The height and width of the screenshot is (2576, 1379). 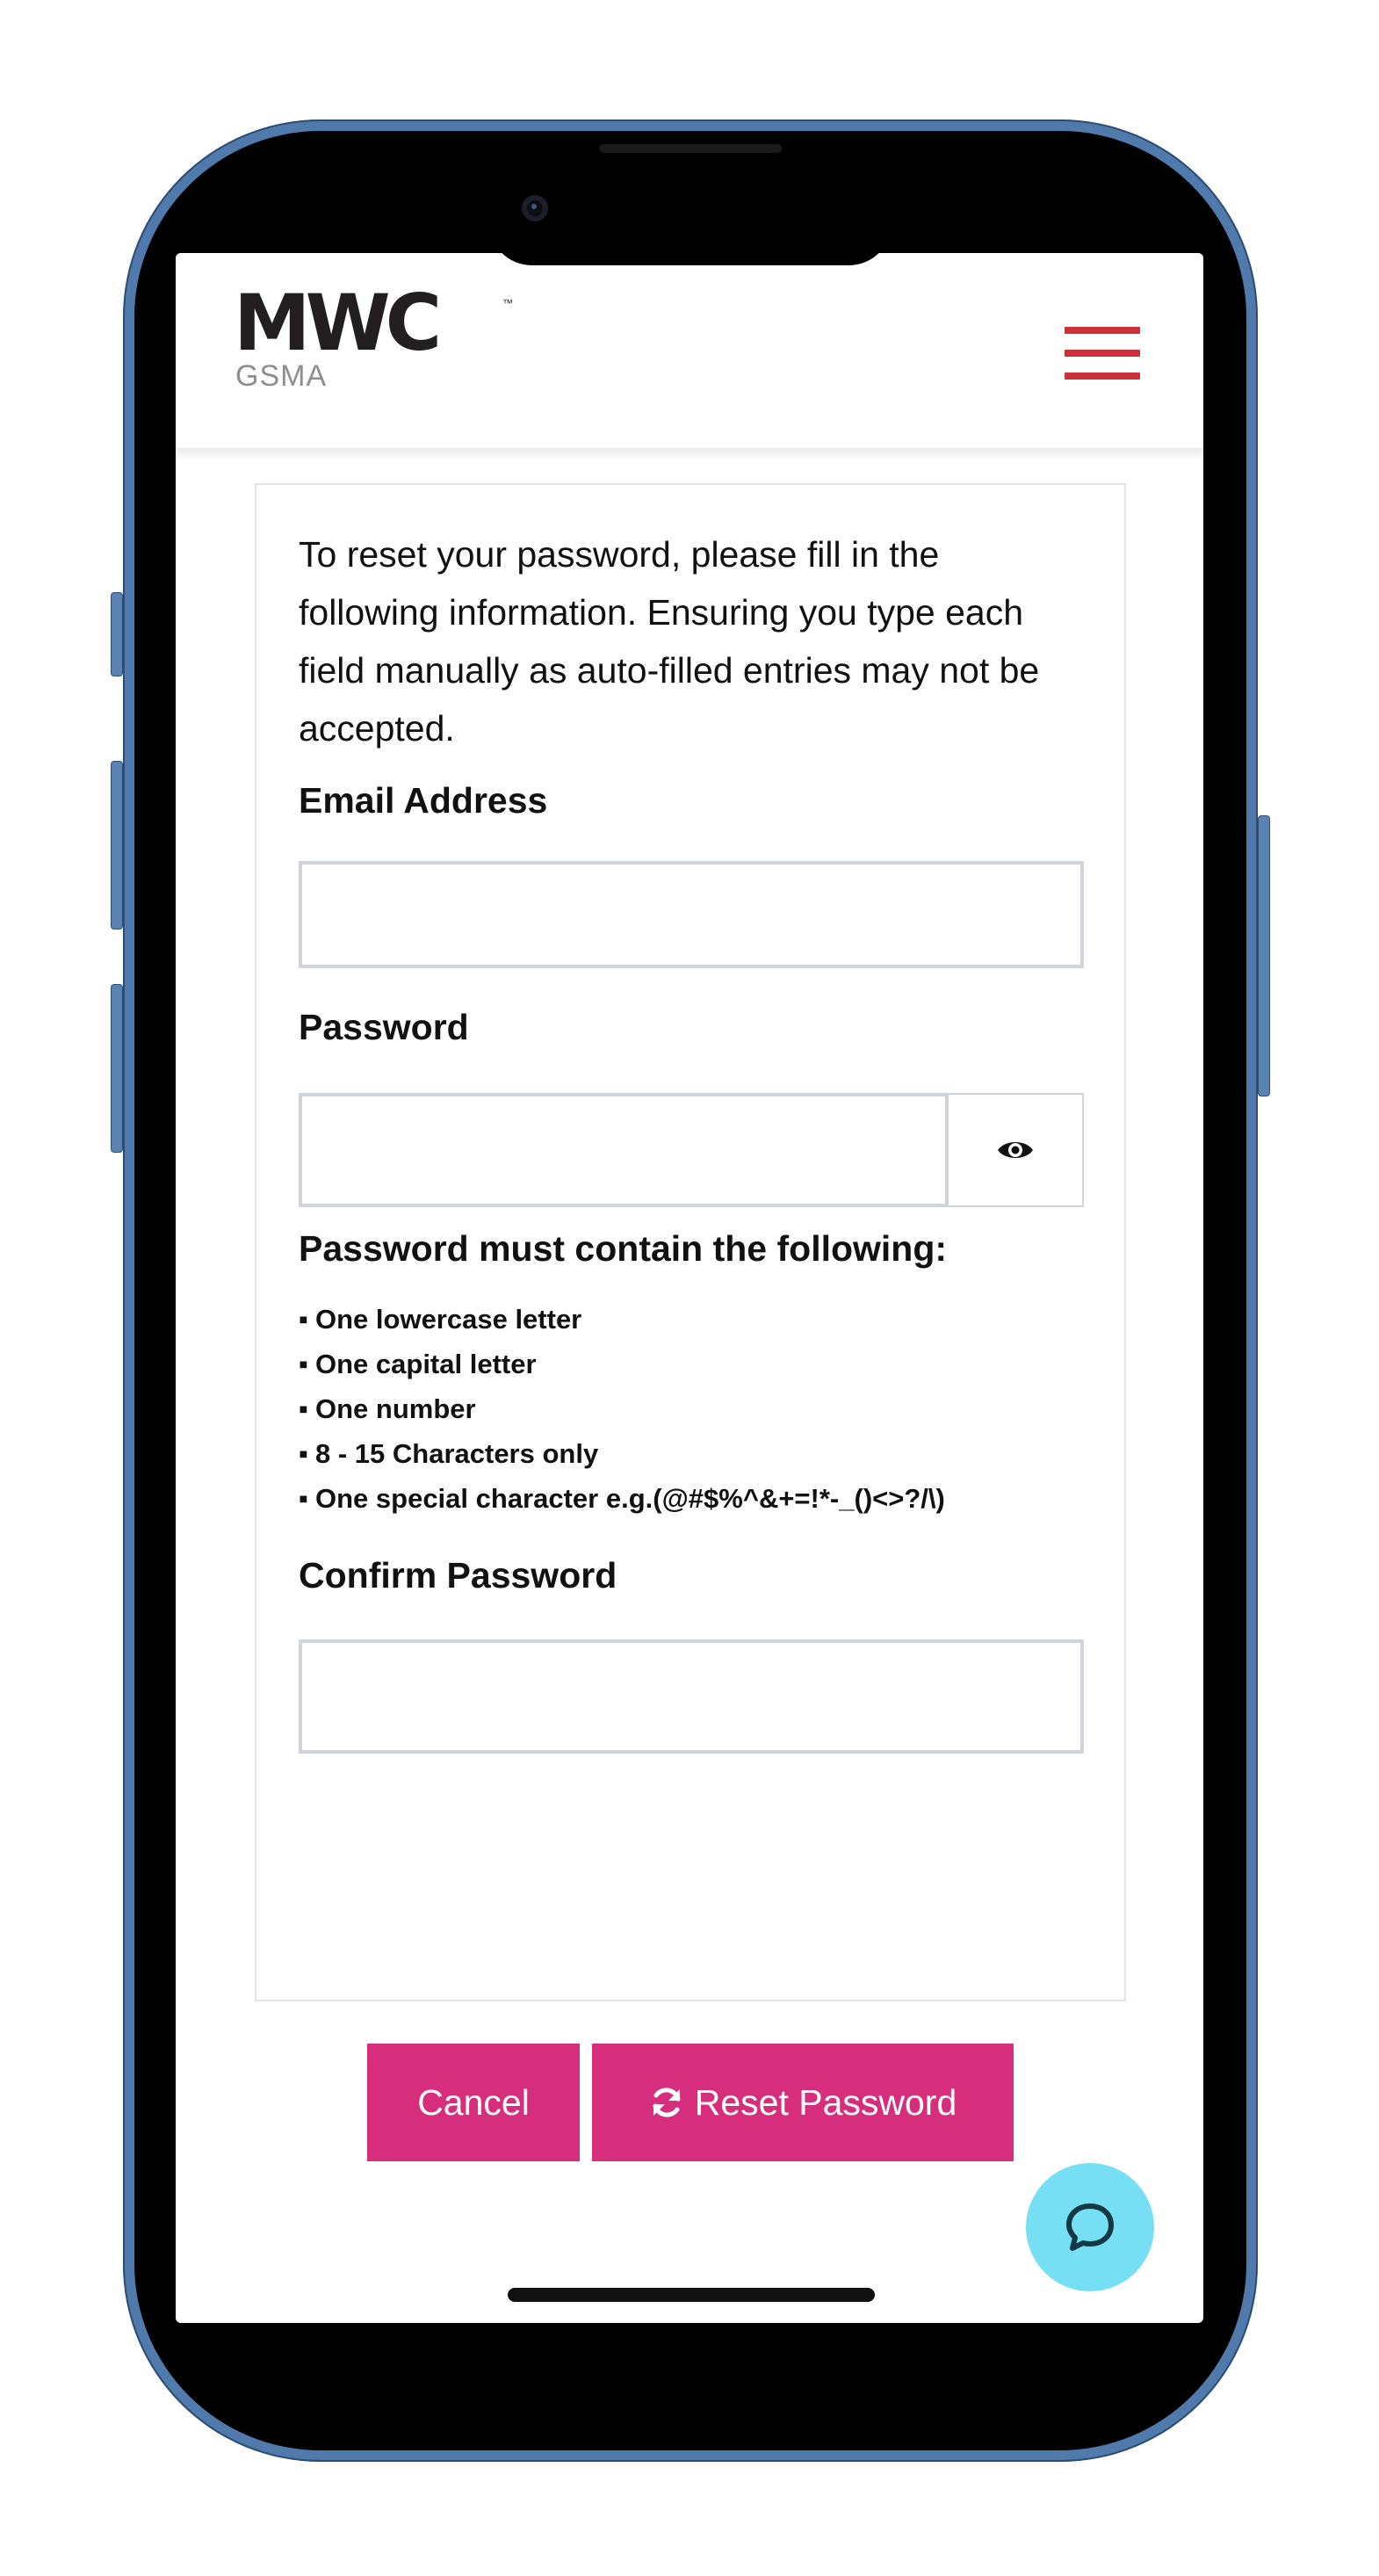 I want to click on chat-bubble-icon, so click(x=1090, y=2227).